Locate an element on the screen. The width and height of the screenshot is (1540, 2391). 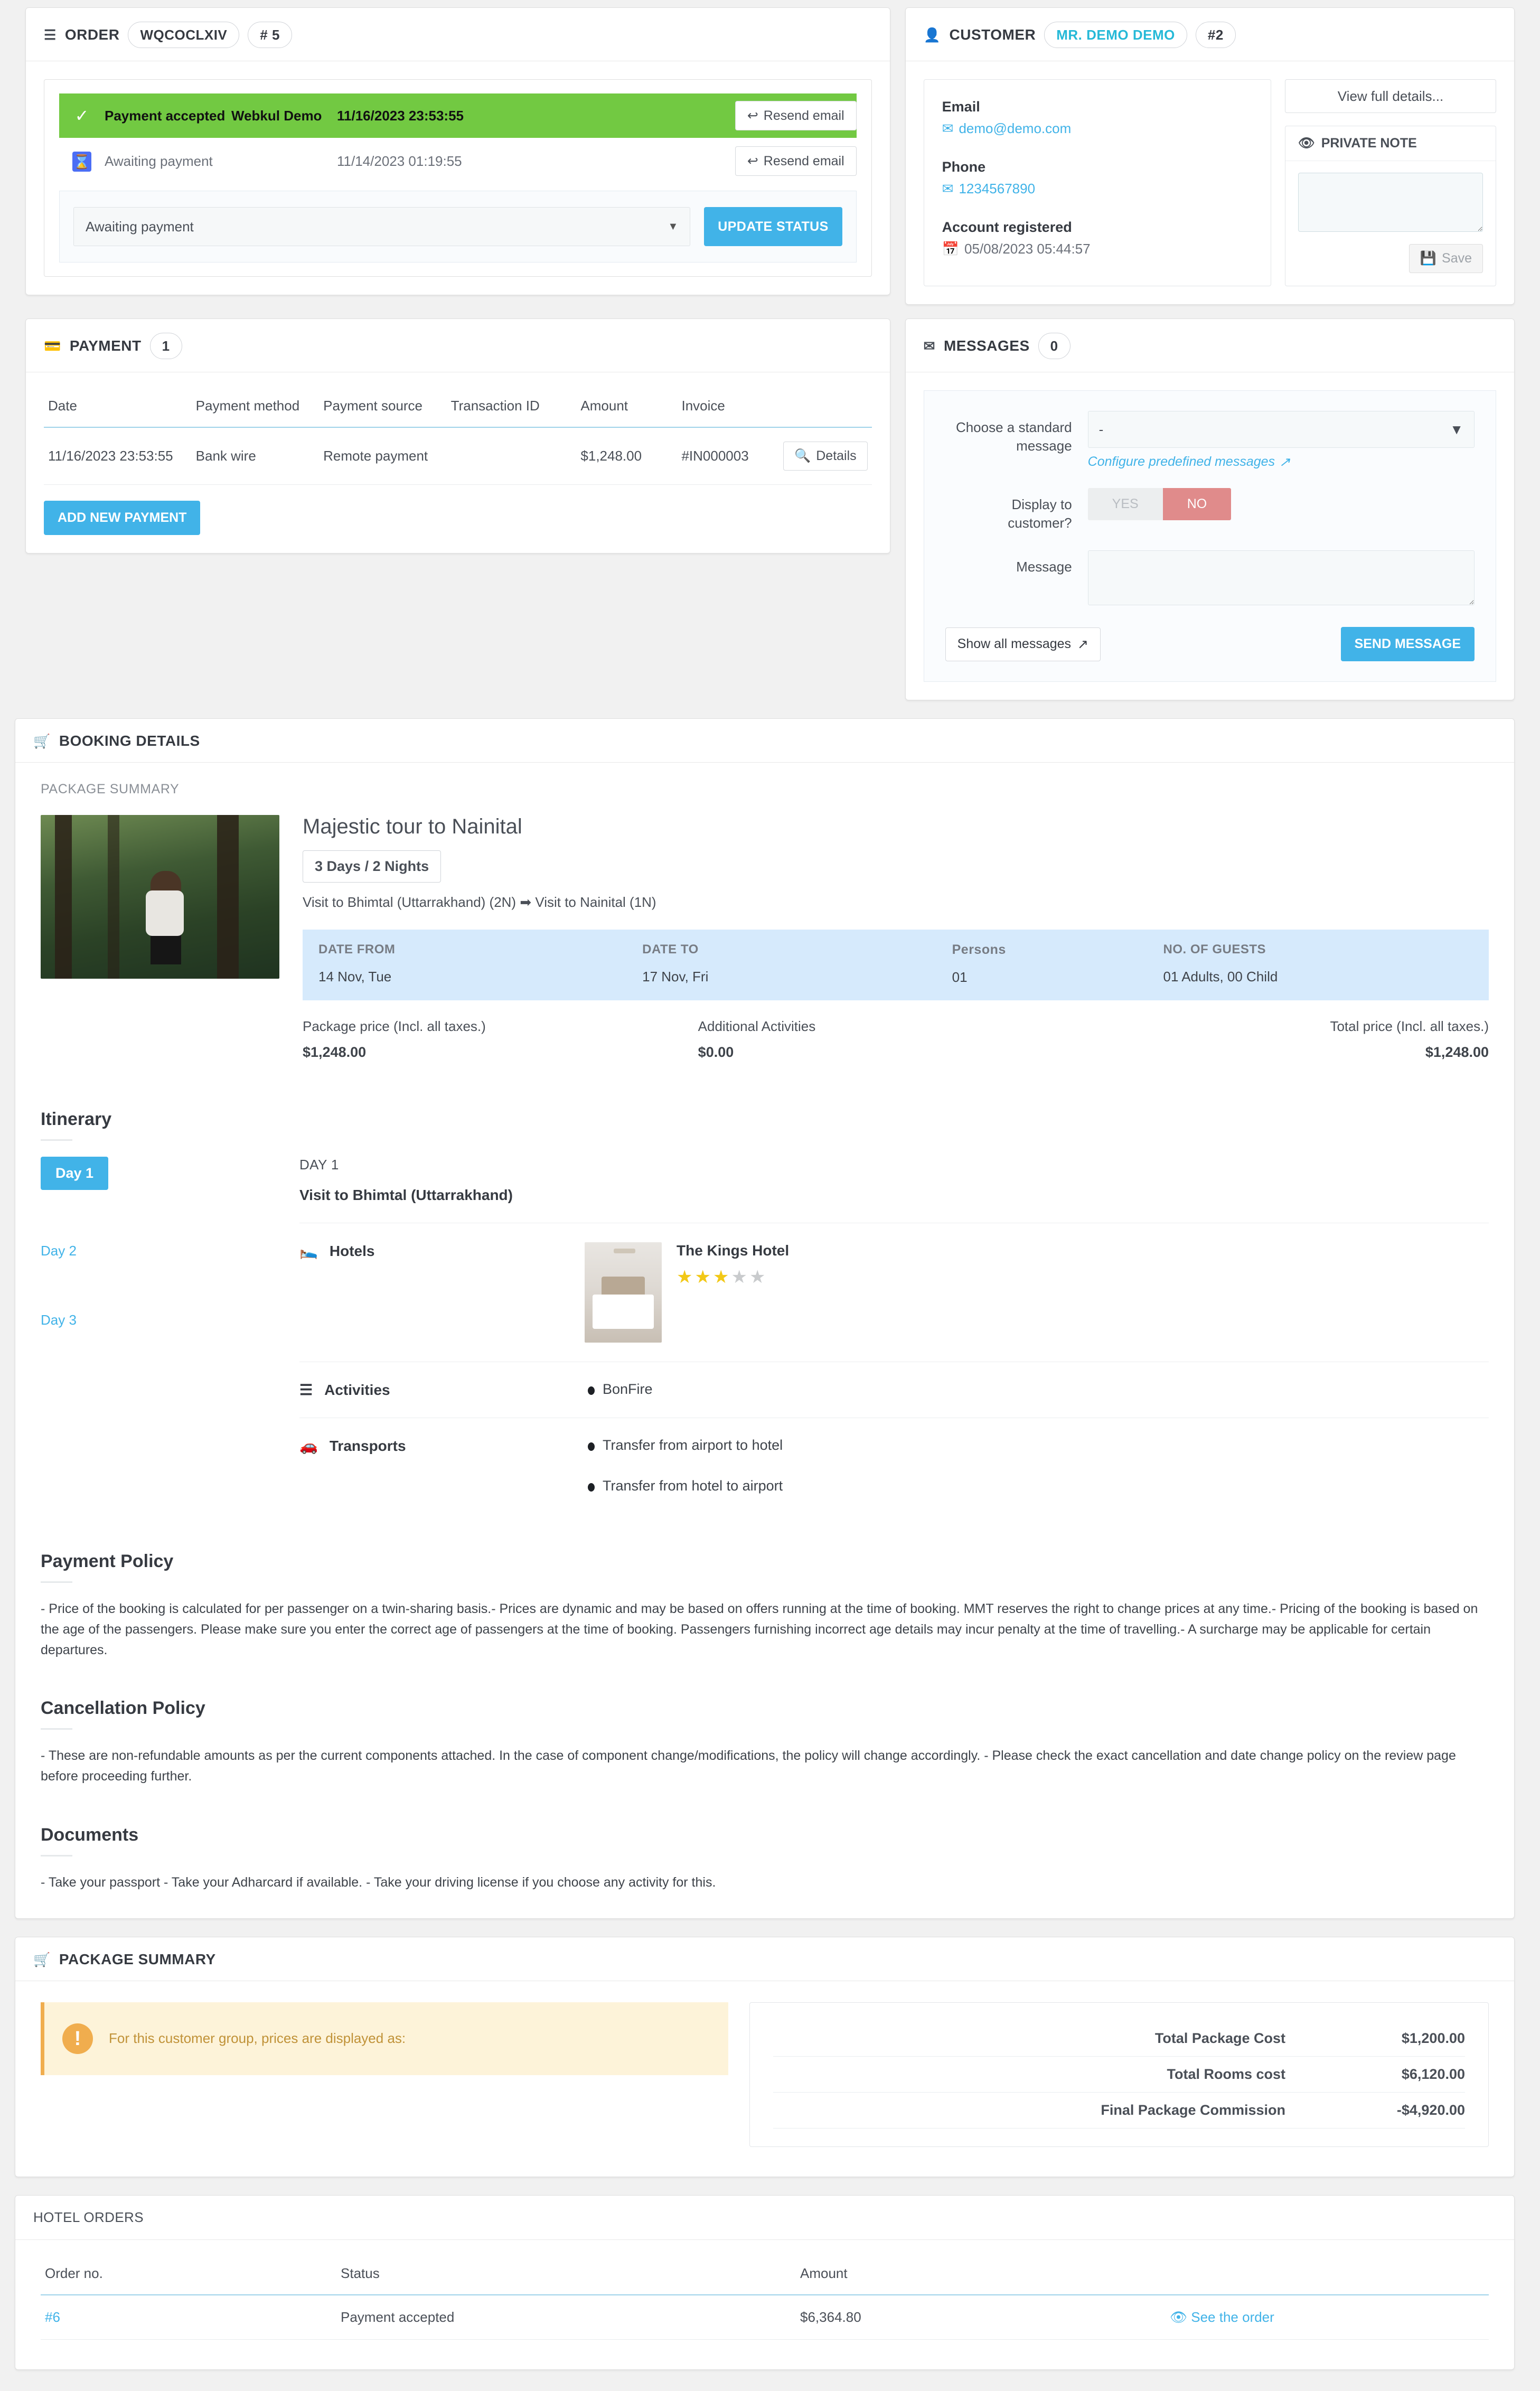
status-date: 11/16/2023 23:53:55 is located at coordinates (400, 115).